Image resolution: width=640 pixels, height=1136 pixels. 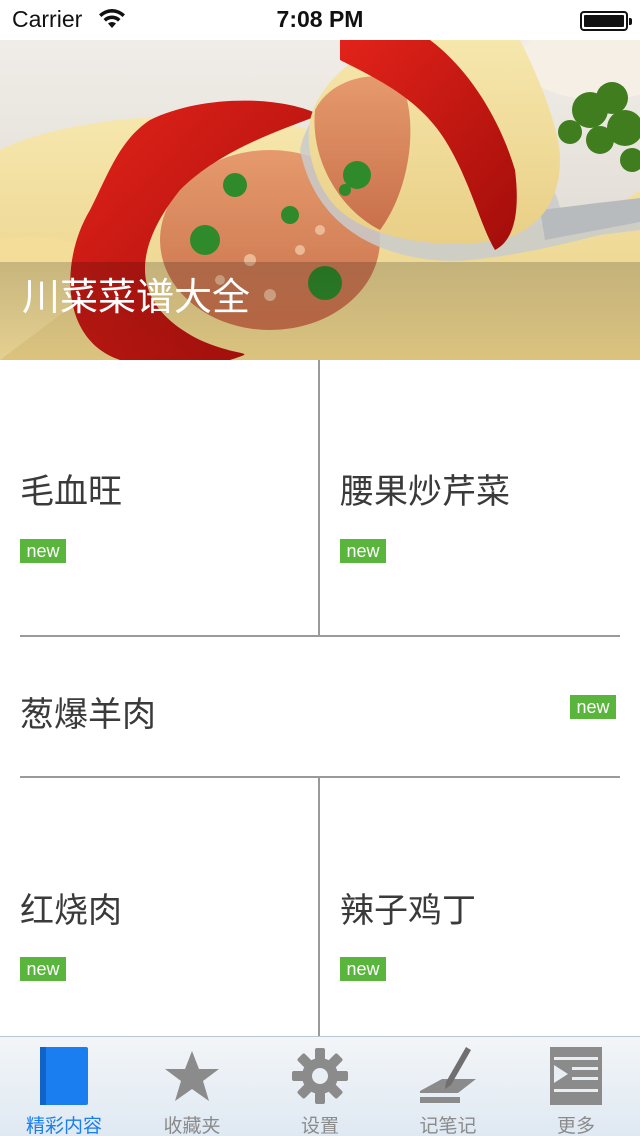 I want to click on tab-more: 更多, so click(x=576, y=1086).